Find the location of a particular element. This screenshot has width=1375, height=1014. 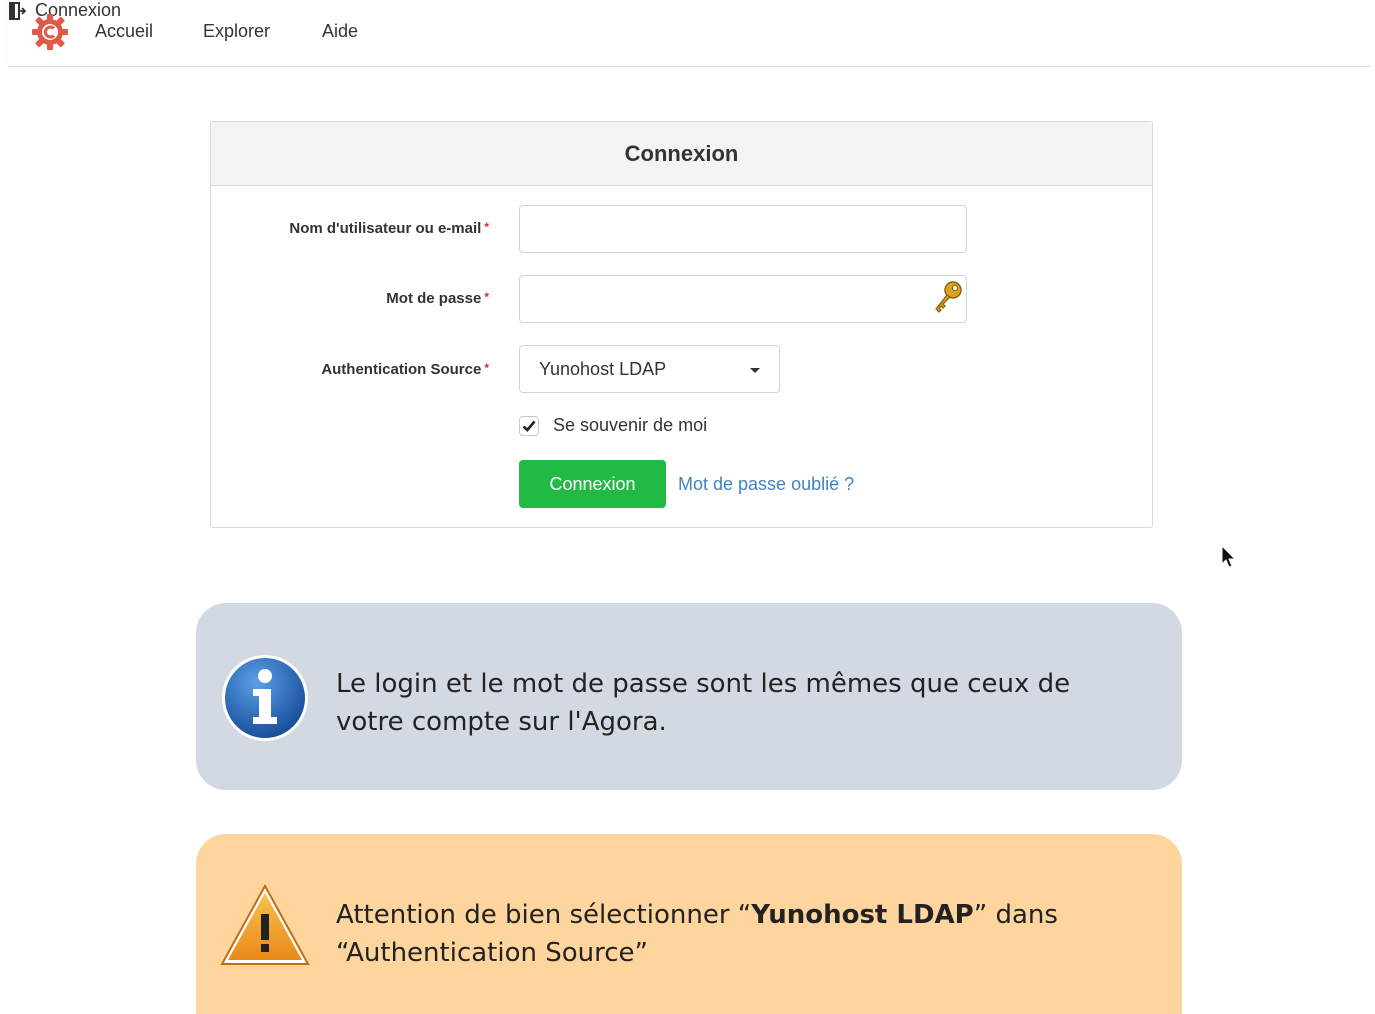

warning-text-bold: Yunohost LDAP is located at coordinates (862, 915).